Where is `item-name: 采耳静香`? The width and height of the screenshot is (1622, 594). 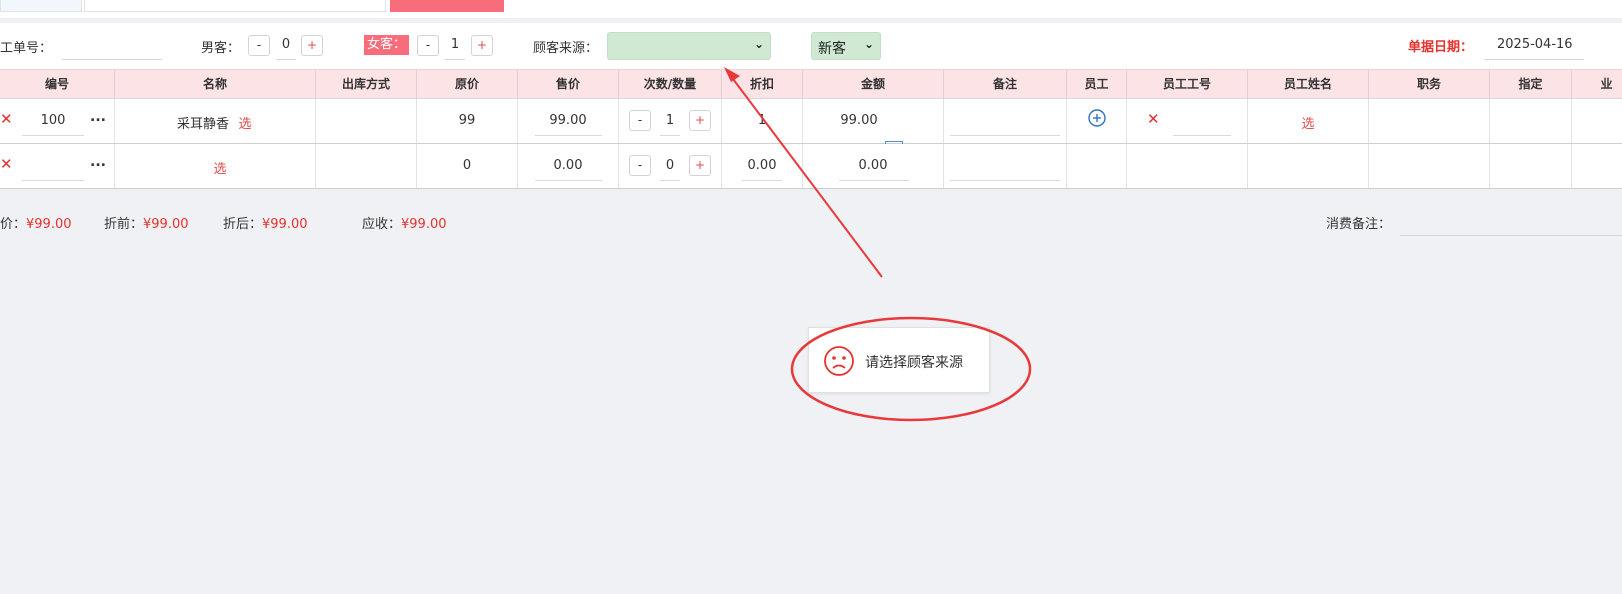
item-name: 采耳静香 is located at coordinates (202, 124).